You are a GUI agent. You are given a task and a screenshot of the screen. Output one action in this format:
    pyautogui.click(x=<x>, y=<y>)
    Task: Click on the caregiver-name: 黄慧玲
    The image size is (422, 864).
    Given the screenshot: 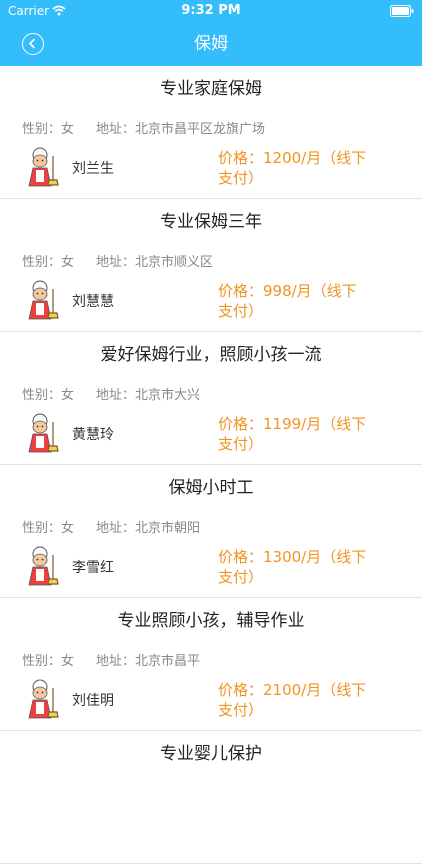 What is the action you would take?
    pyautogui.click(x=93, y=435)
    